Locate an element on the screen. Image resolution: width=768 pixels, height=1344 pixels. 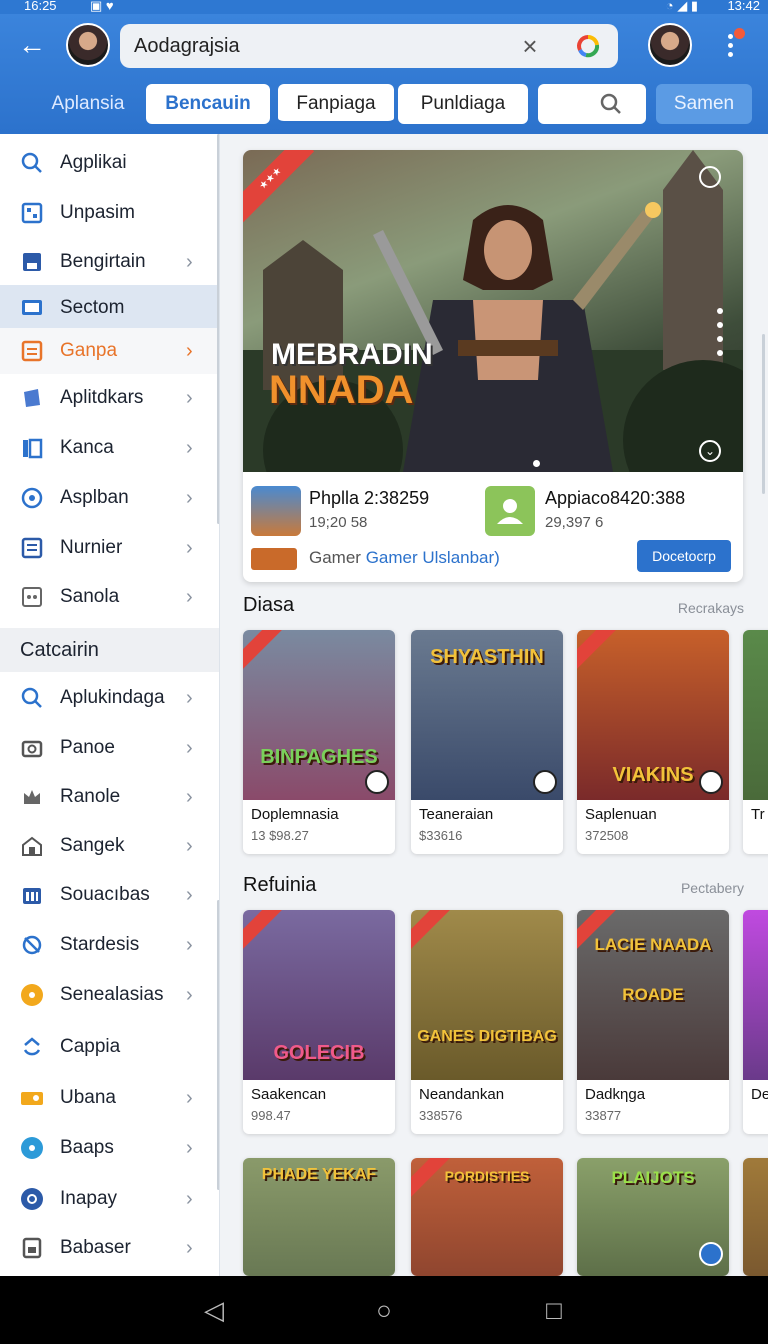
sidebar-item-asplban: Asplban › is located at coordinates (109, 498).